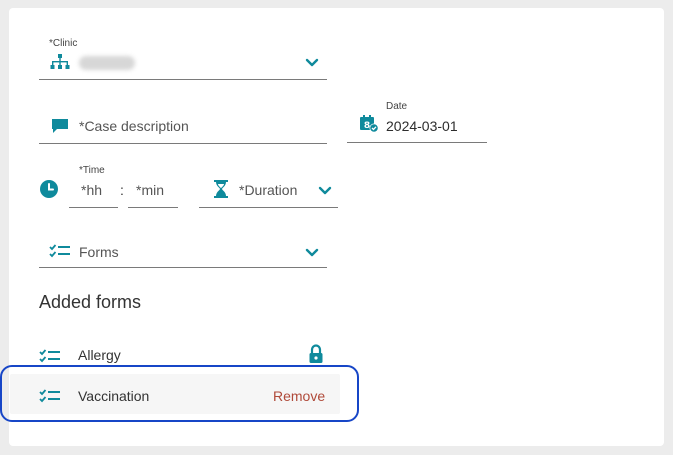  I want to click on minutes-input: *min, so click(153, 193).